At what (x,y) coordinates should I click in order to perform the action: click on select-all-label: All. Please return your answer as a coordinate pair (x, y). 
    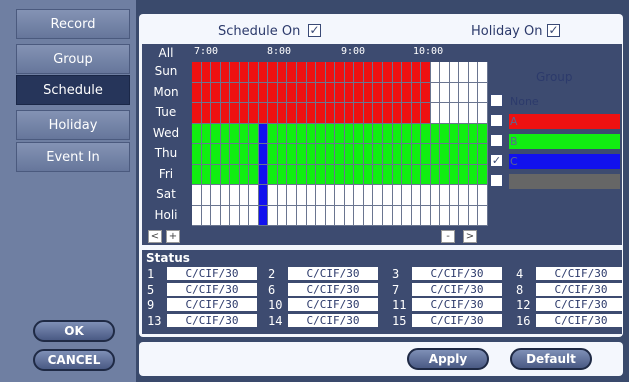
    Looking at the image, I should click on (166, 53).